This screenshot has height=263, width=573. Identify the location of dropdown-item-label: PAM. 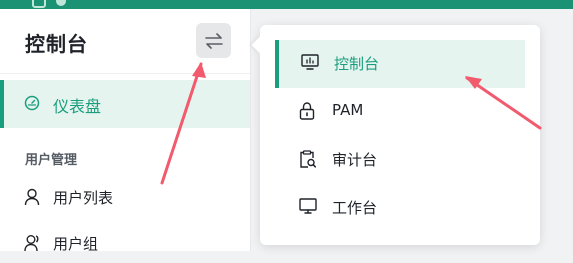
(348, 110).